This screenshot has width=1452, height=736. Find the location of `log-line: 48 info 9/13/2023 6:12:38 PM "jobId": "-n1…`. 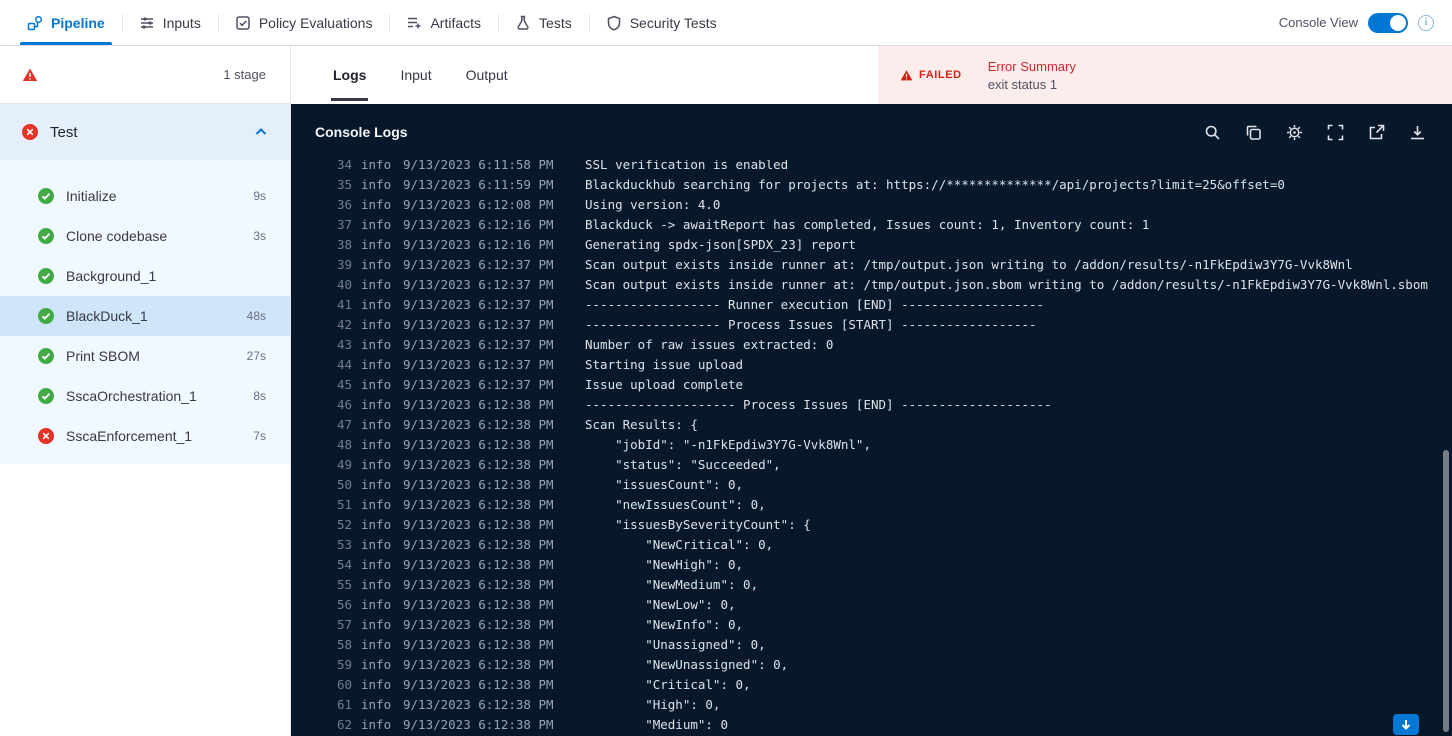

log-line: 48 info 9/13/2023 6:12:38 PM "jobId": "-n1… is located at coordinates (871, 445).